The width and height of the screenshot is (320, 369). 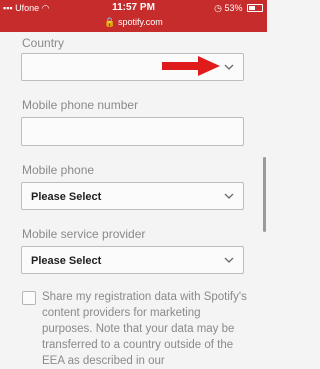 I want to click on status-bar: ▪▪▪ Ufone ◠ 11:57 PM ◷ 53%, so click(x=133, y=8).